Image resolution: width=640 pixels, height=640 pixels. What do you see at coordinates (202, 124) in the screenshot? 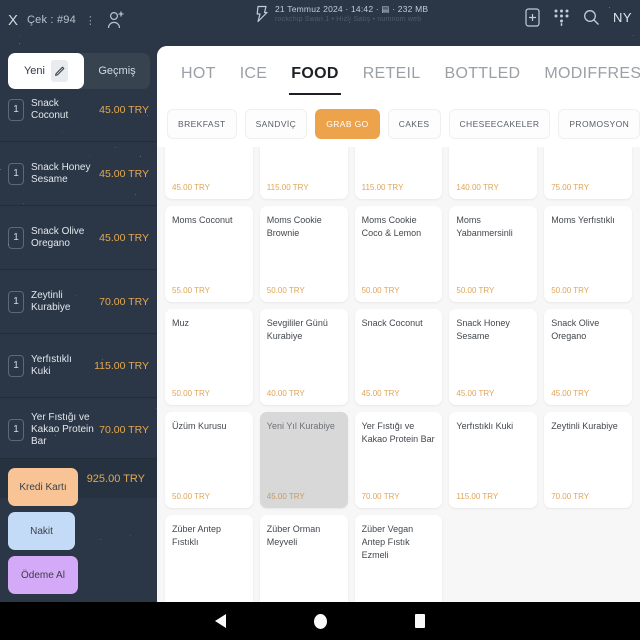
I see `subtab-brekfast: BREKFAST` at bounding box center [202, 124].